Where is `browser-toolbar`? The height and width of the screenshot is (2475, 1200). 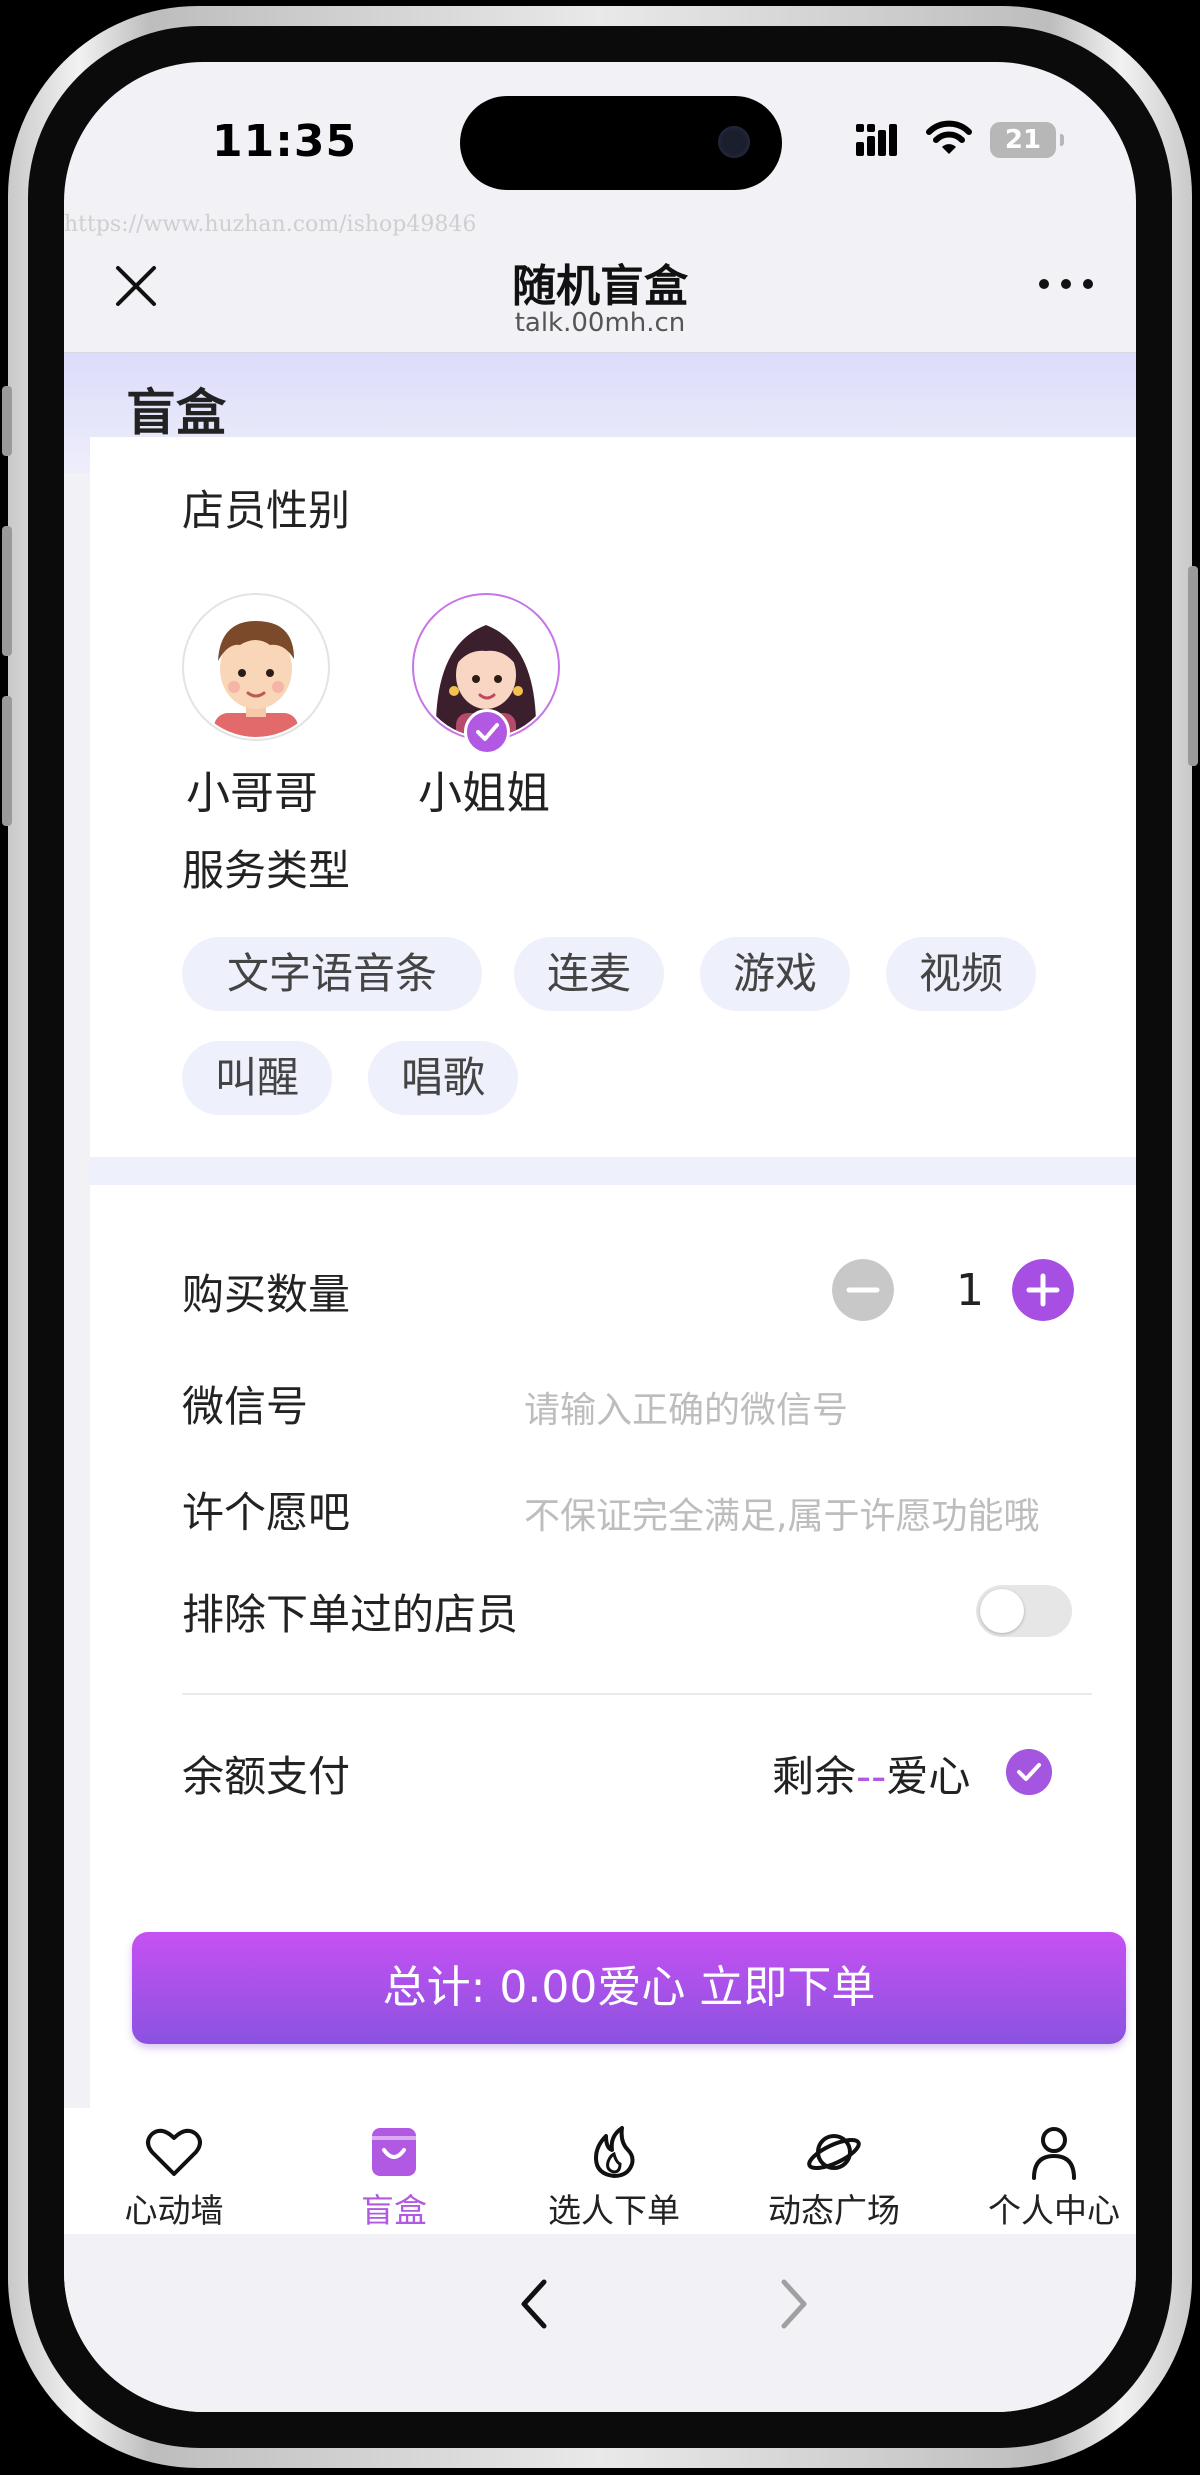
browser-toolbar is located at coordinates (600, 2323).